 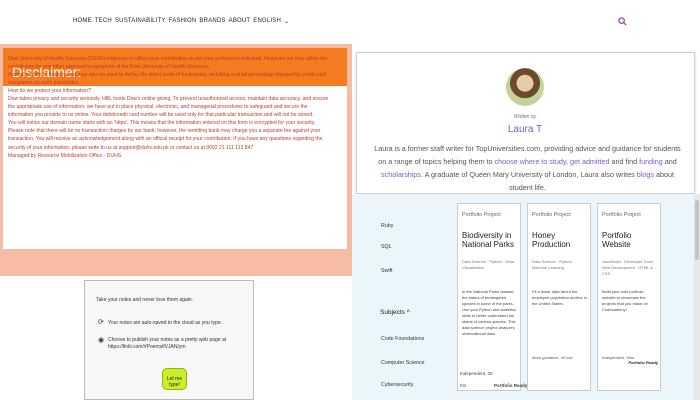 I want to click on card-title: Biodiversity in National Parks, so click(x=490, y=240).